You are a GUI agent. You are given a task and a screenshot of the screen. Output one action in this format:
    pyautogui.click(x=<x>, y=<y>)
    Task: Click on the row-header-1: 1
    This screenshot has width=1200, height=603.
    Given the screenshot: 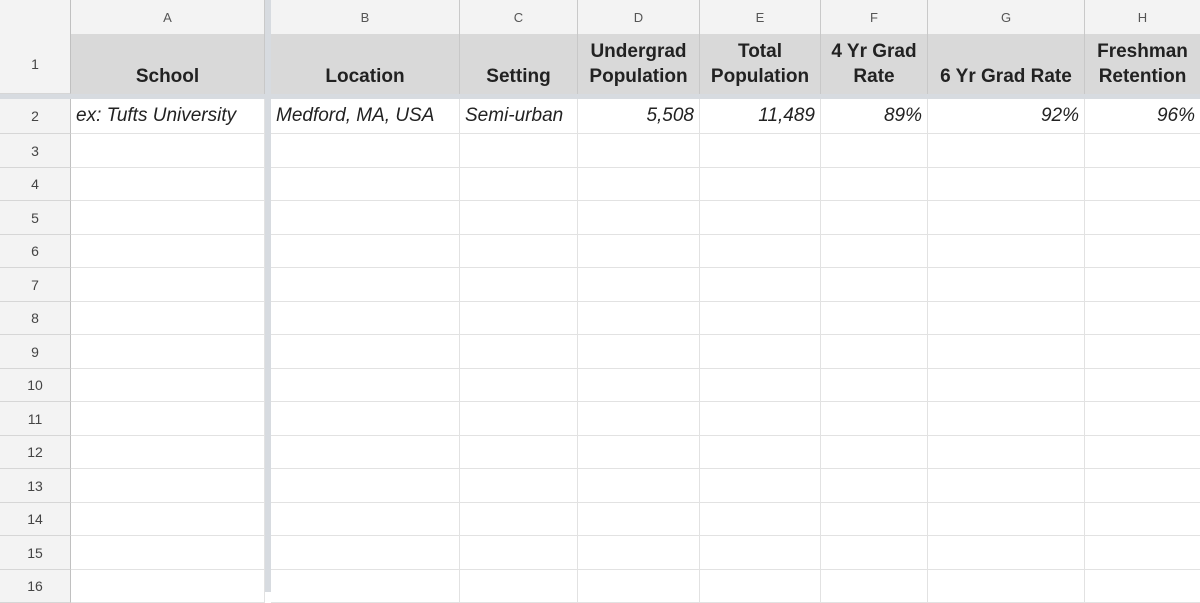 What is the action you would take?
    pyautogui.click(x=35, y=64)
    